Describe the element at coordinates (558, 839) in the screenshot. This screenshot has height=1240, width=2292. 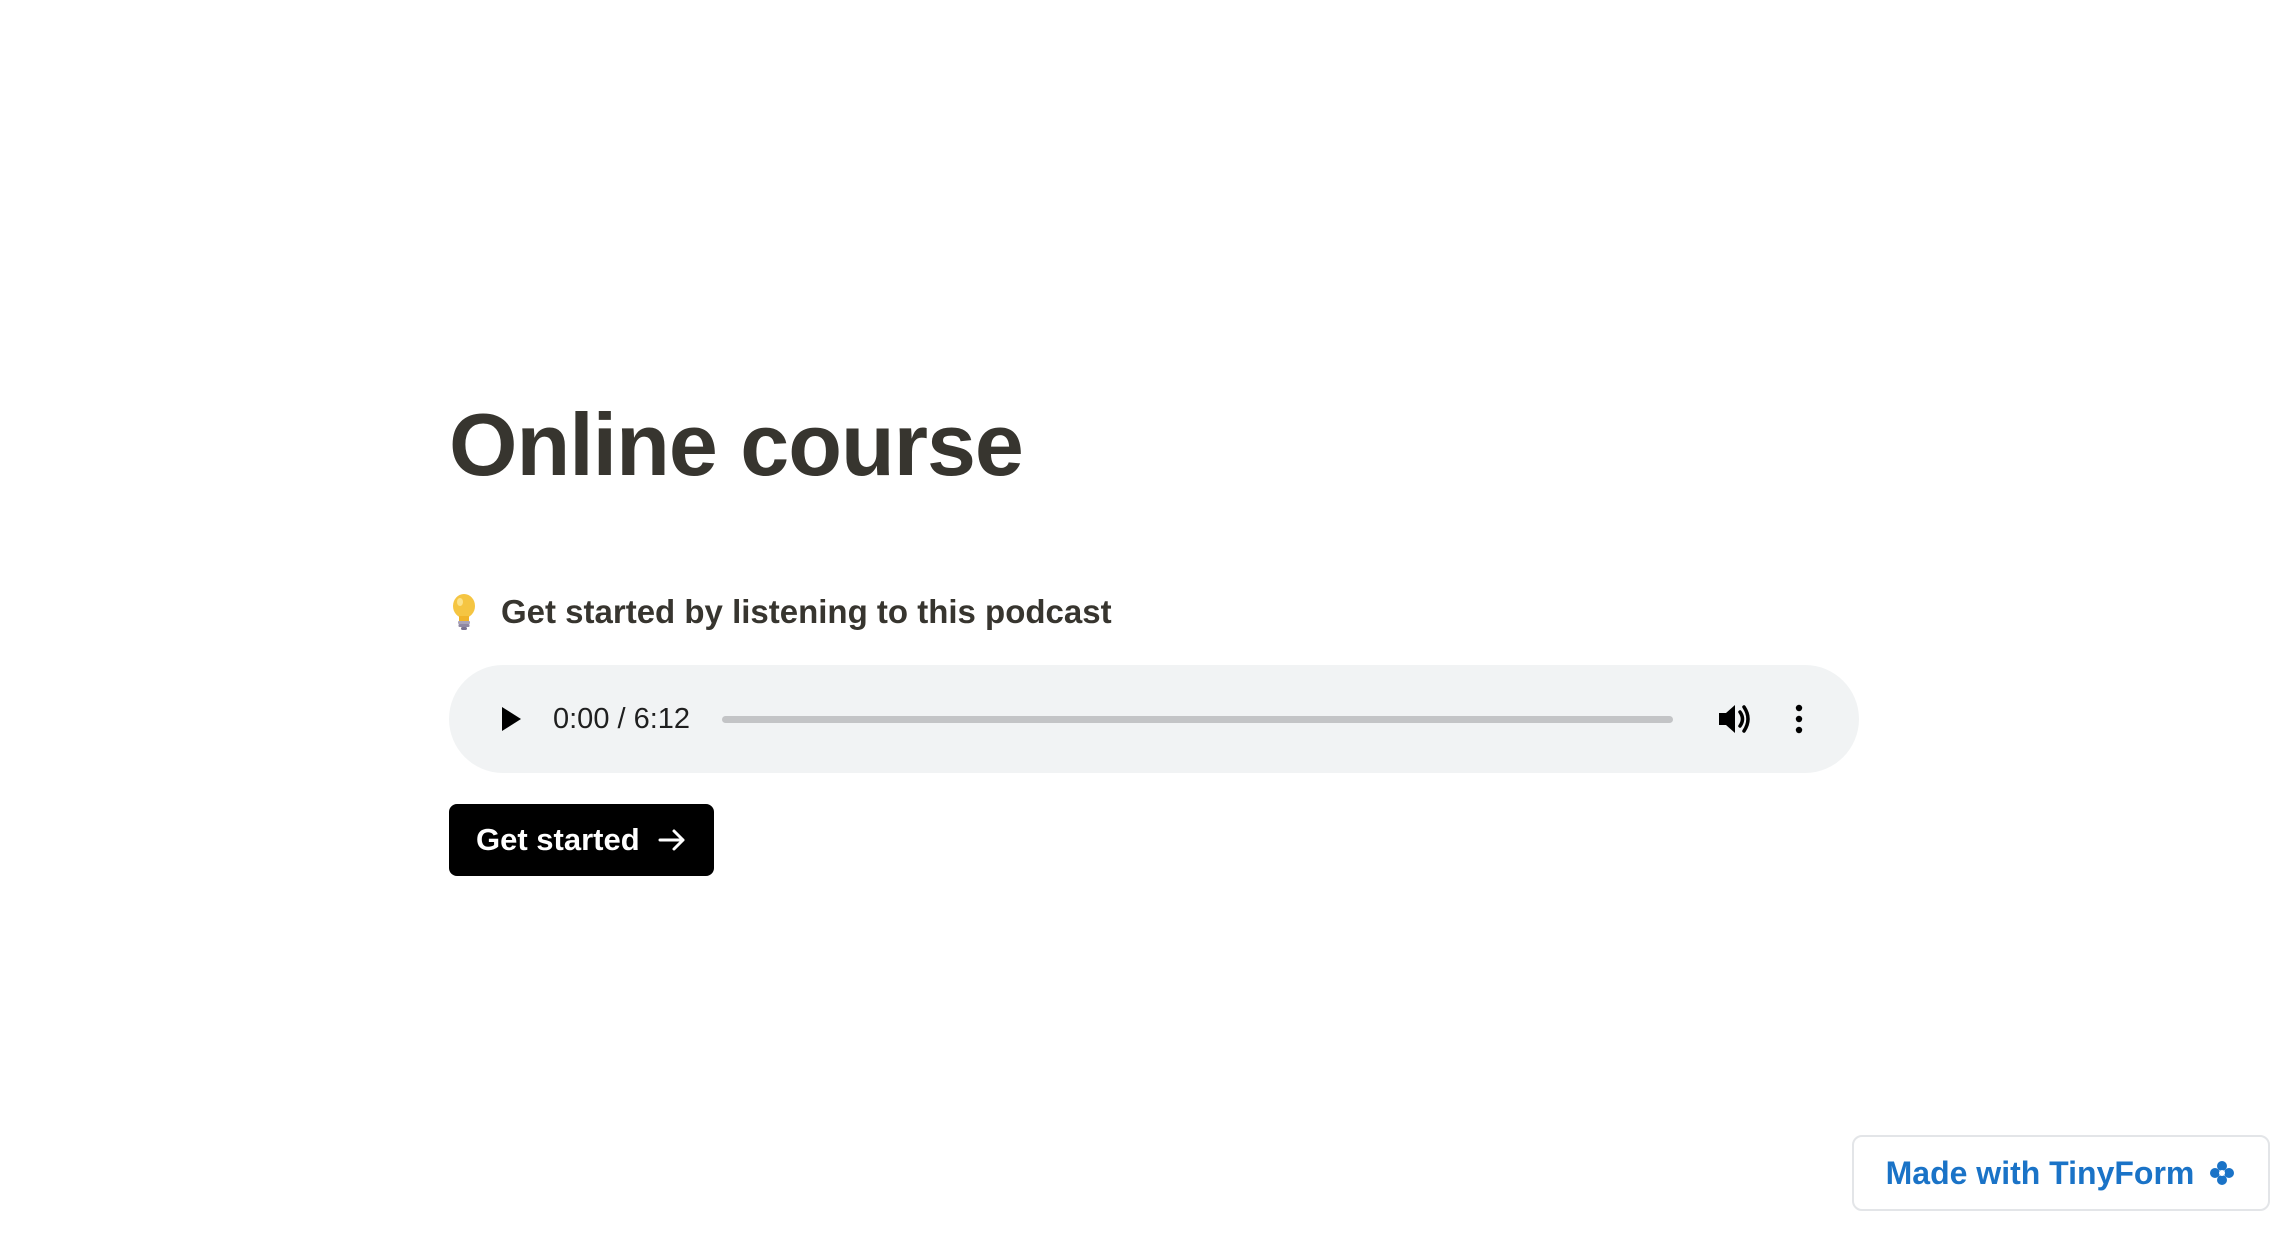
I see `get-started-label: Get started` at that location.